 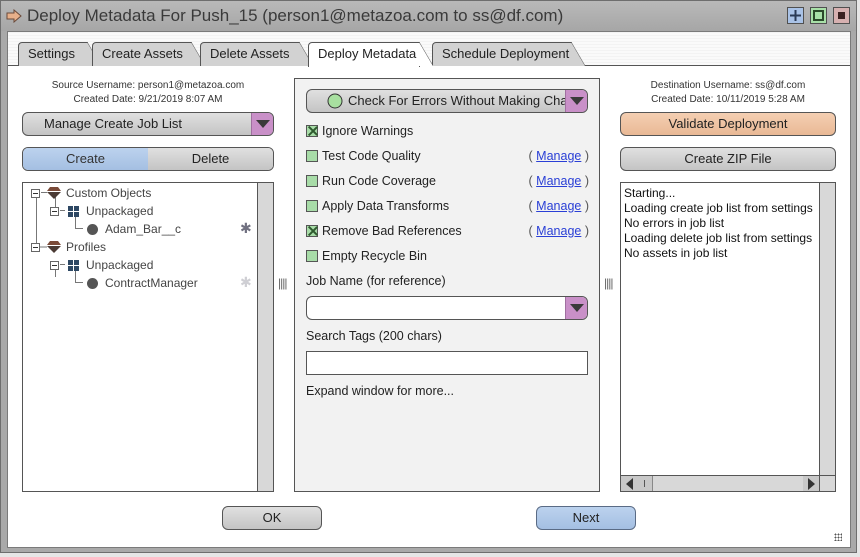 What do you see at coordinates (728, 124) in the screenshot?
I see `validate-deployment-button: Validate Deployment` at bounding box center [728, 124].